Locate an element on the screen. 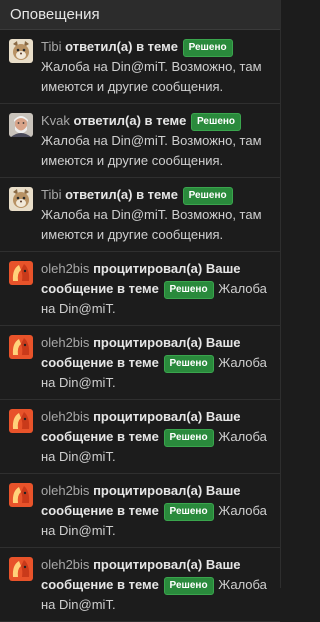  panel-title: Оповещения is located at coordinates (140, 15).